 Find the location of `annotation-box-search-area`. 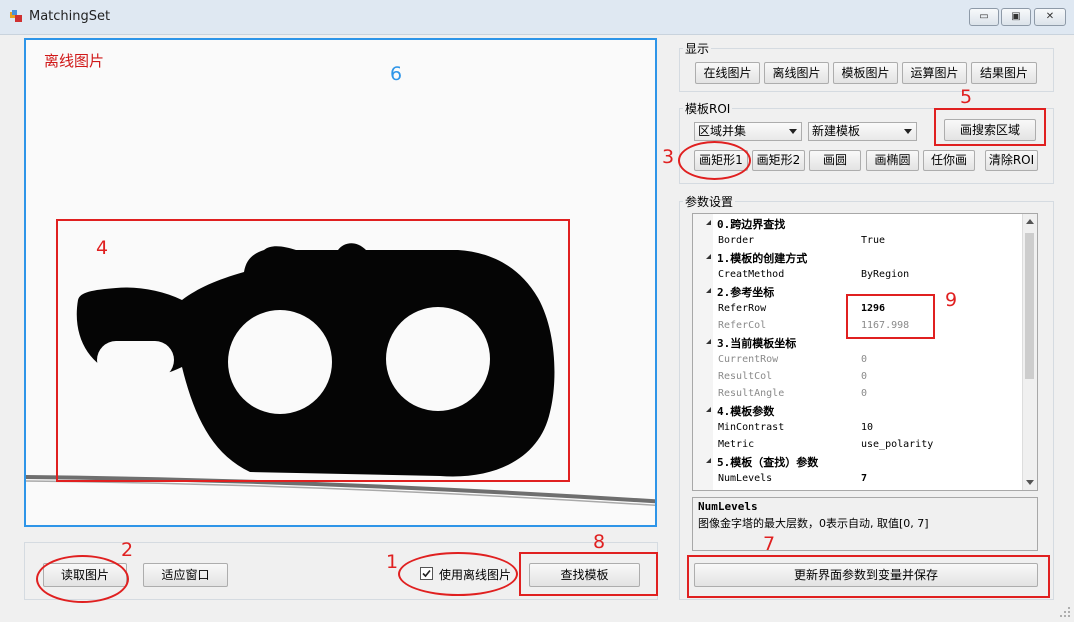

annotation-box-search-area is located at coordinates (990, 127).